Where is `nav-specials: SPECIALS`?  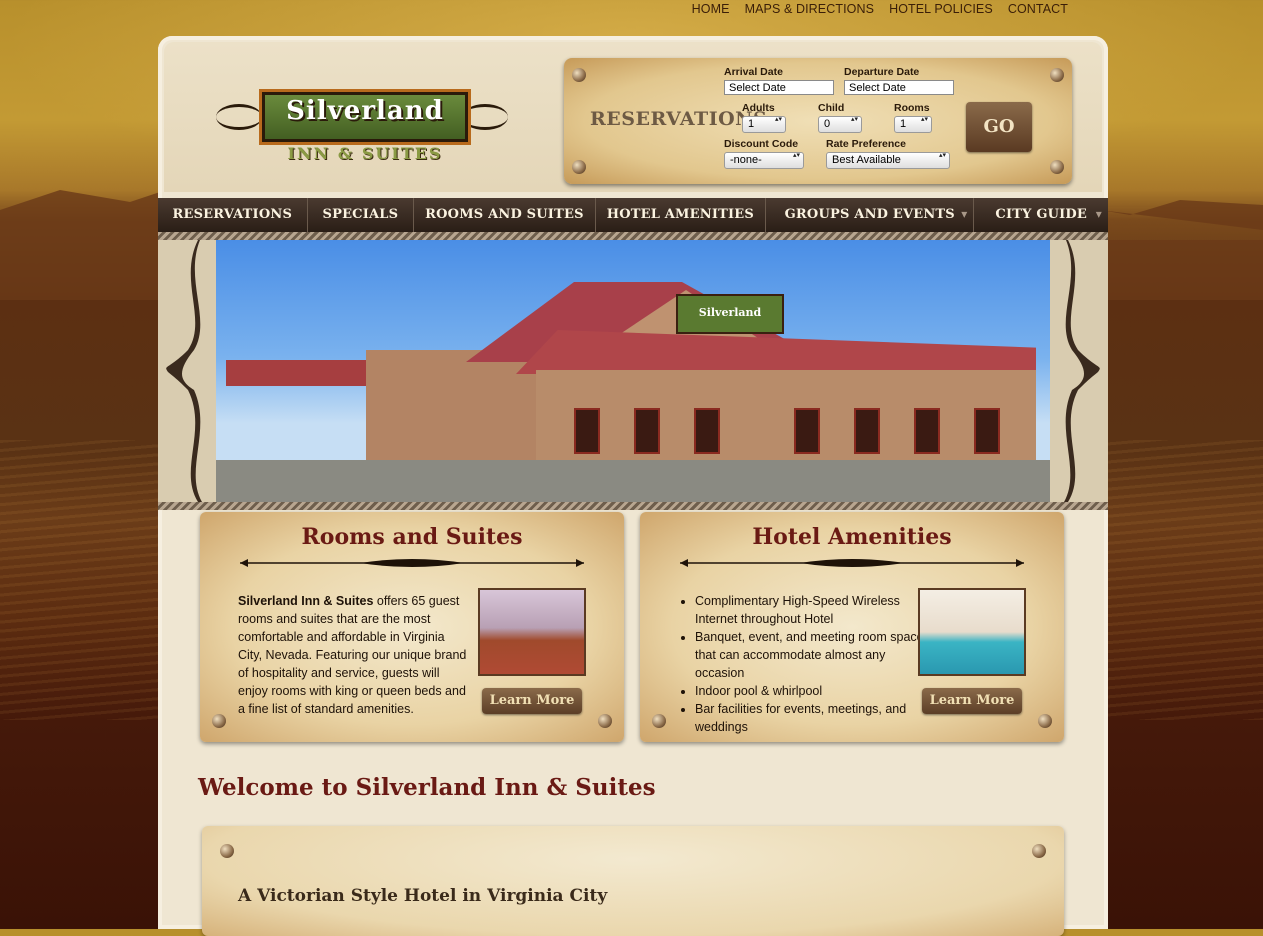
nav-specials: SPECIALS is located at coordinates (361, 215).